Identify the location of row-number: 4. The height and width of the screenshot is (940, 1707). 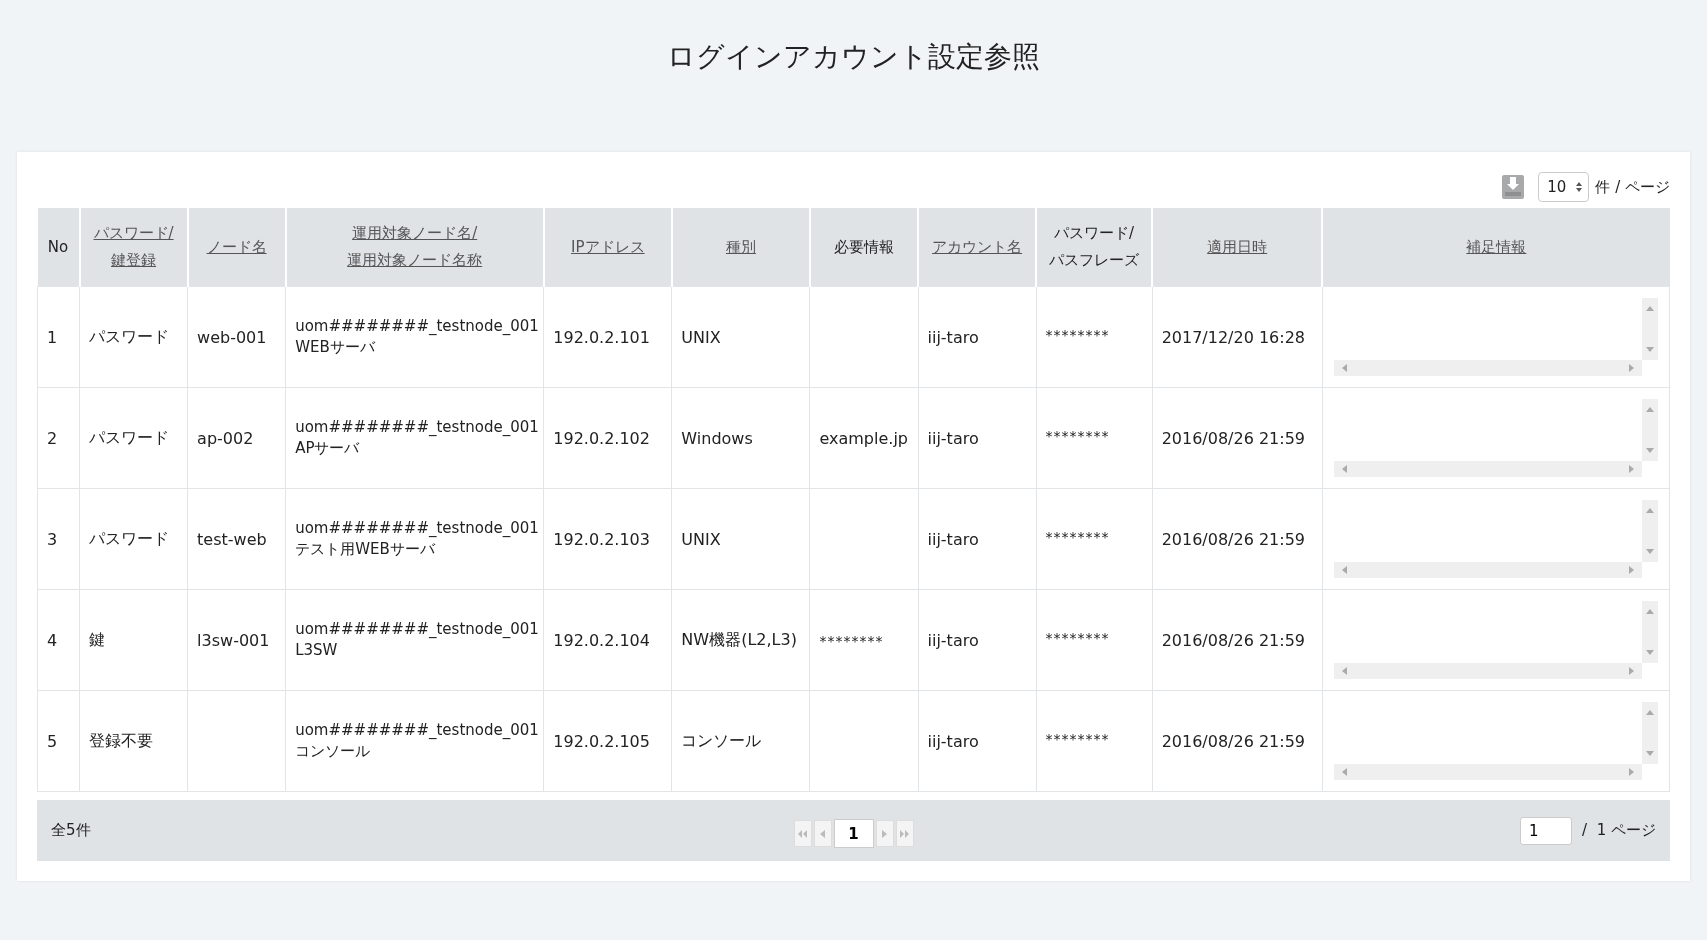
(52, 640).